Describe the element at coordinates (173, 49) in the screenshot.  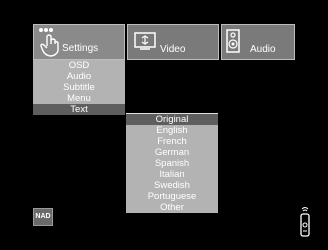
I see `tab-video-label: Video` at that location.